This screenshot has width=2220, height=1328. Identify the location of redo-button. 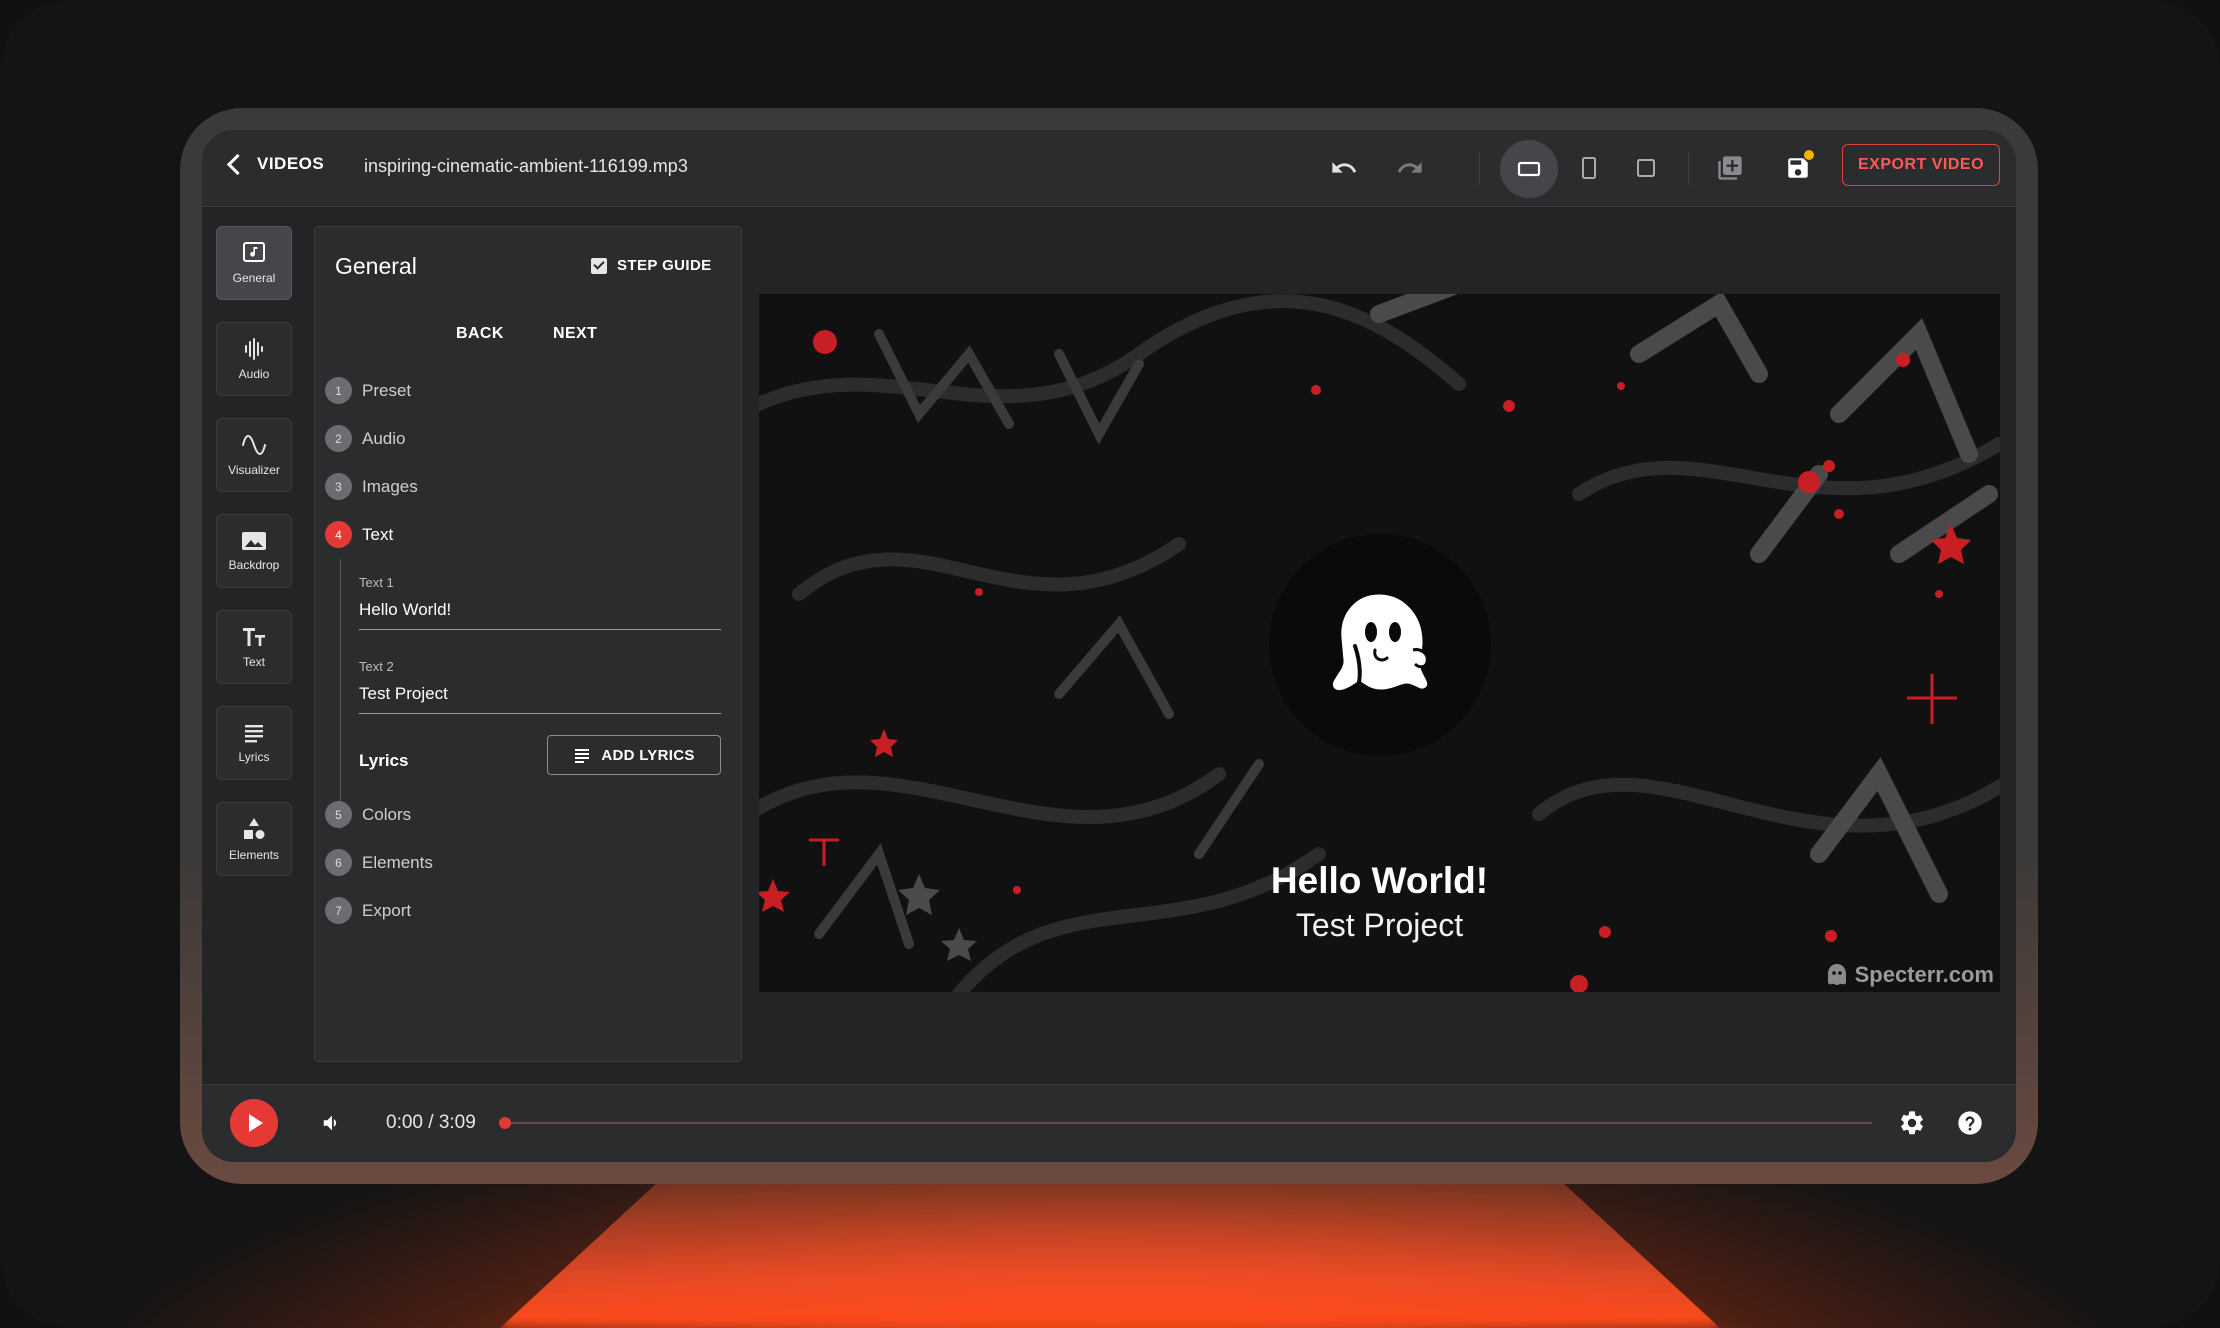
(1410, 168).